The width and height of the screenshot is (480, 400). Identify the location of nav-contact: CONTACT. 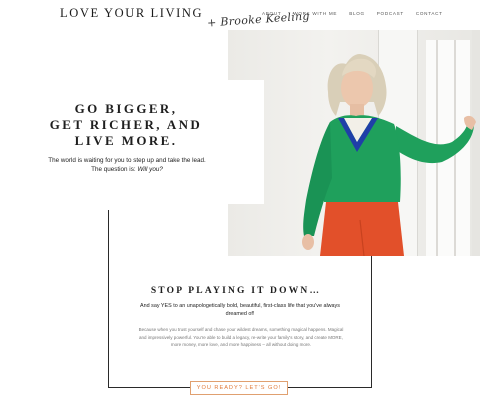
(429, 13).